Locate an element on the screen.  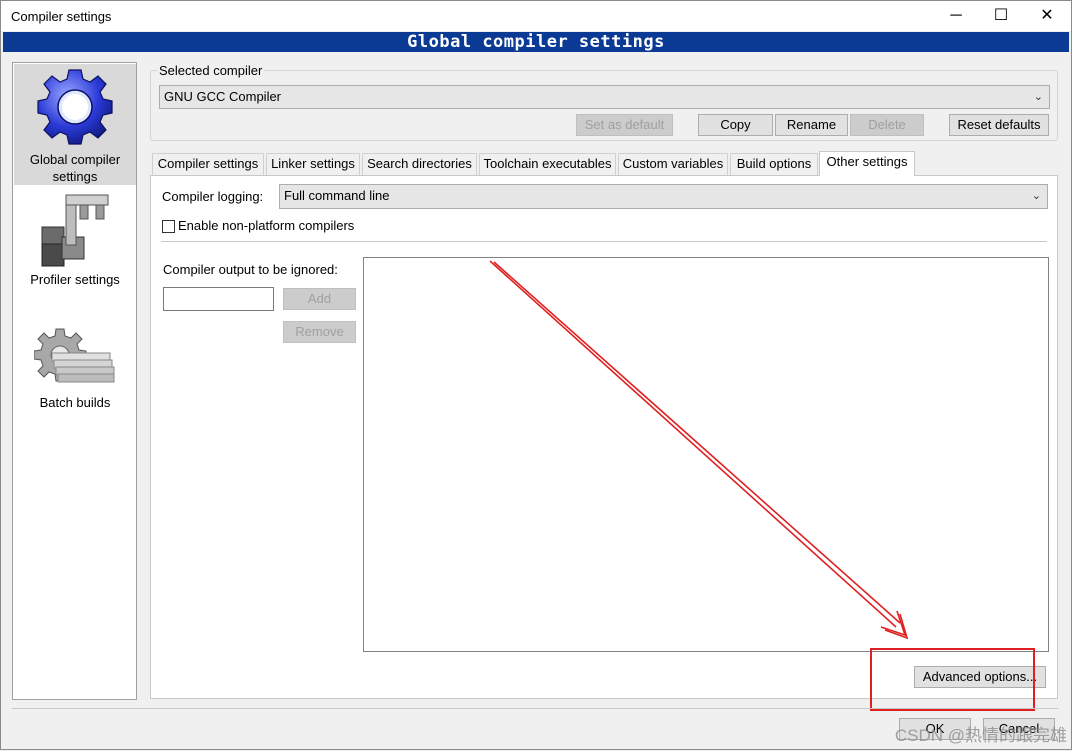
delete-button: Delete is located at coordinates (887, 125).